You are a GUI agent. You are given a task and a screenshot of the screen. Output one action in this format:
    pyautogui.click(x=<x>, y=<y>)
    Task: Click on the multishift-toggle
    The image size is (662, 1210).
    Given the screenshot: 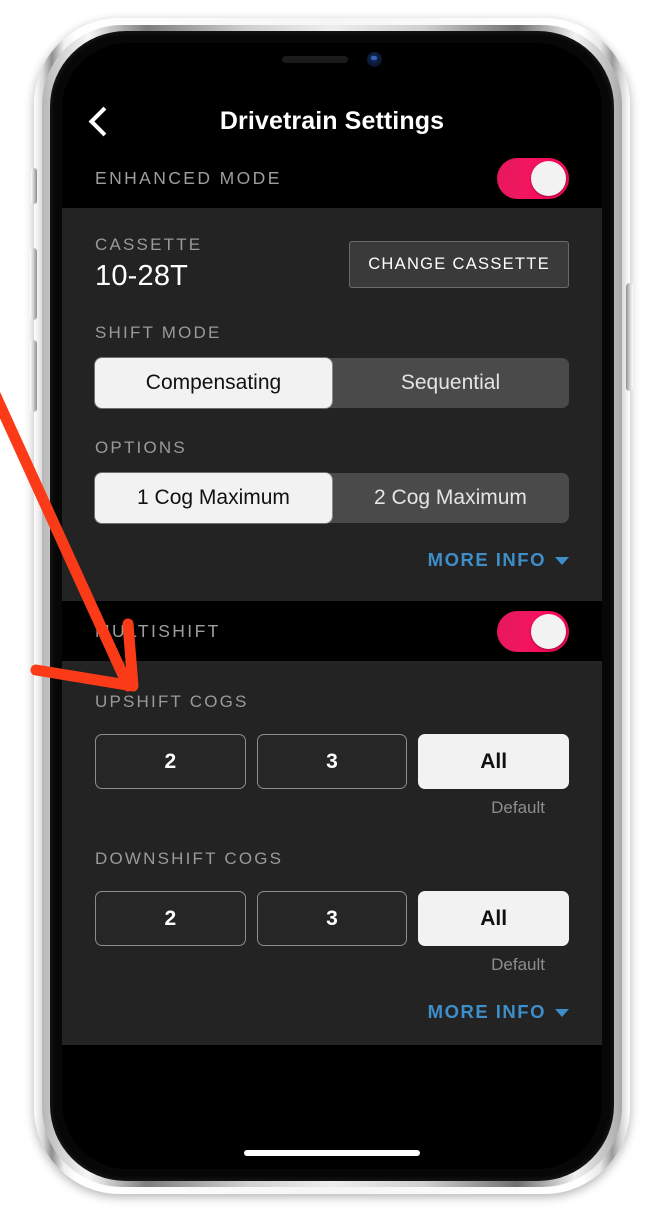 What is the action you would take?
    pyautogui.click(x=533, y=631)
    